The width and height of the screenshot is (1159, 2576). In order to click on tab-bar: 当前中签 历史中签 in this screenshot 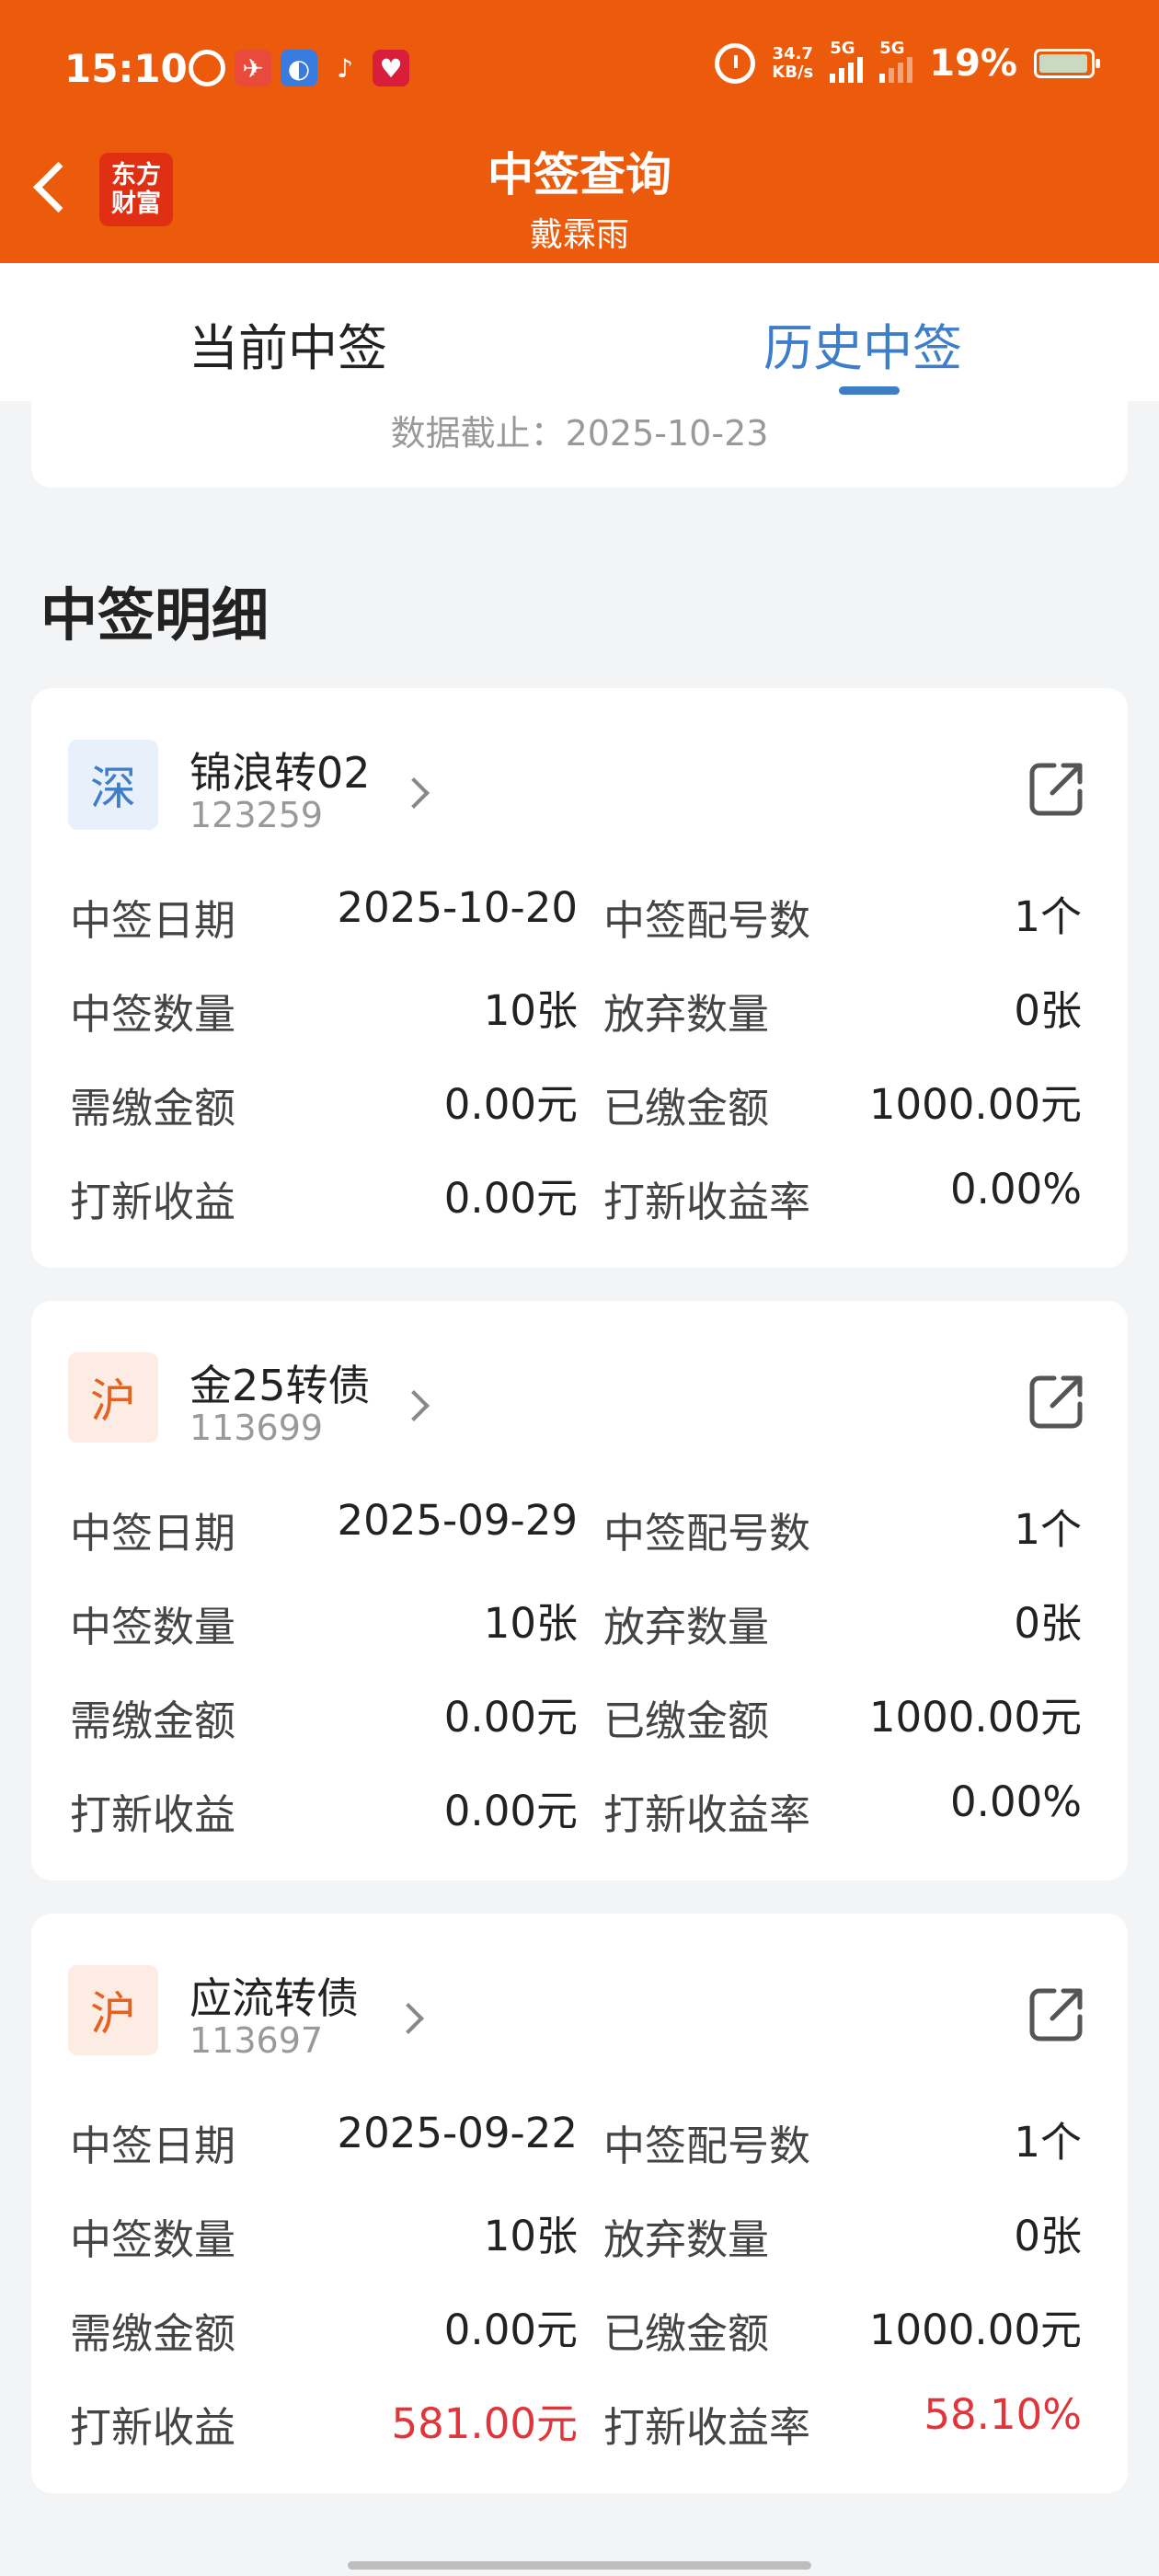, I will do `click(579, 332)`.